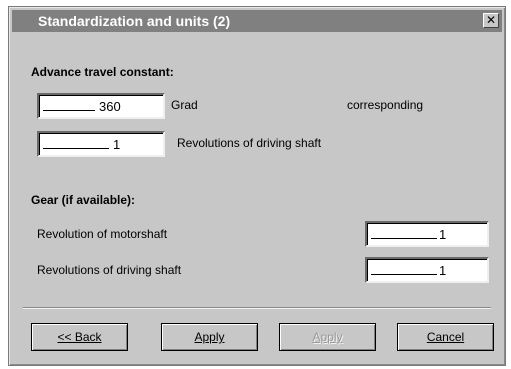 This screenshot has width=511, height=369. Describe the element at coordinates (102, 72) in the screenshot. I see `advance-heading: Advance travel constant:` at that location.